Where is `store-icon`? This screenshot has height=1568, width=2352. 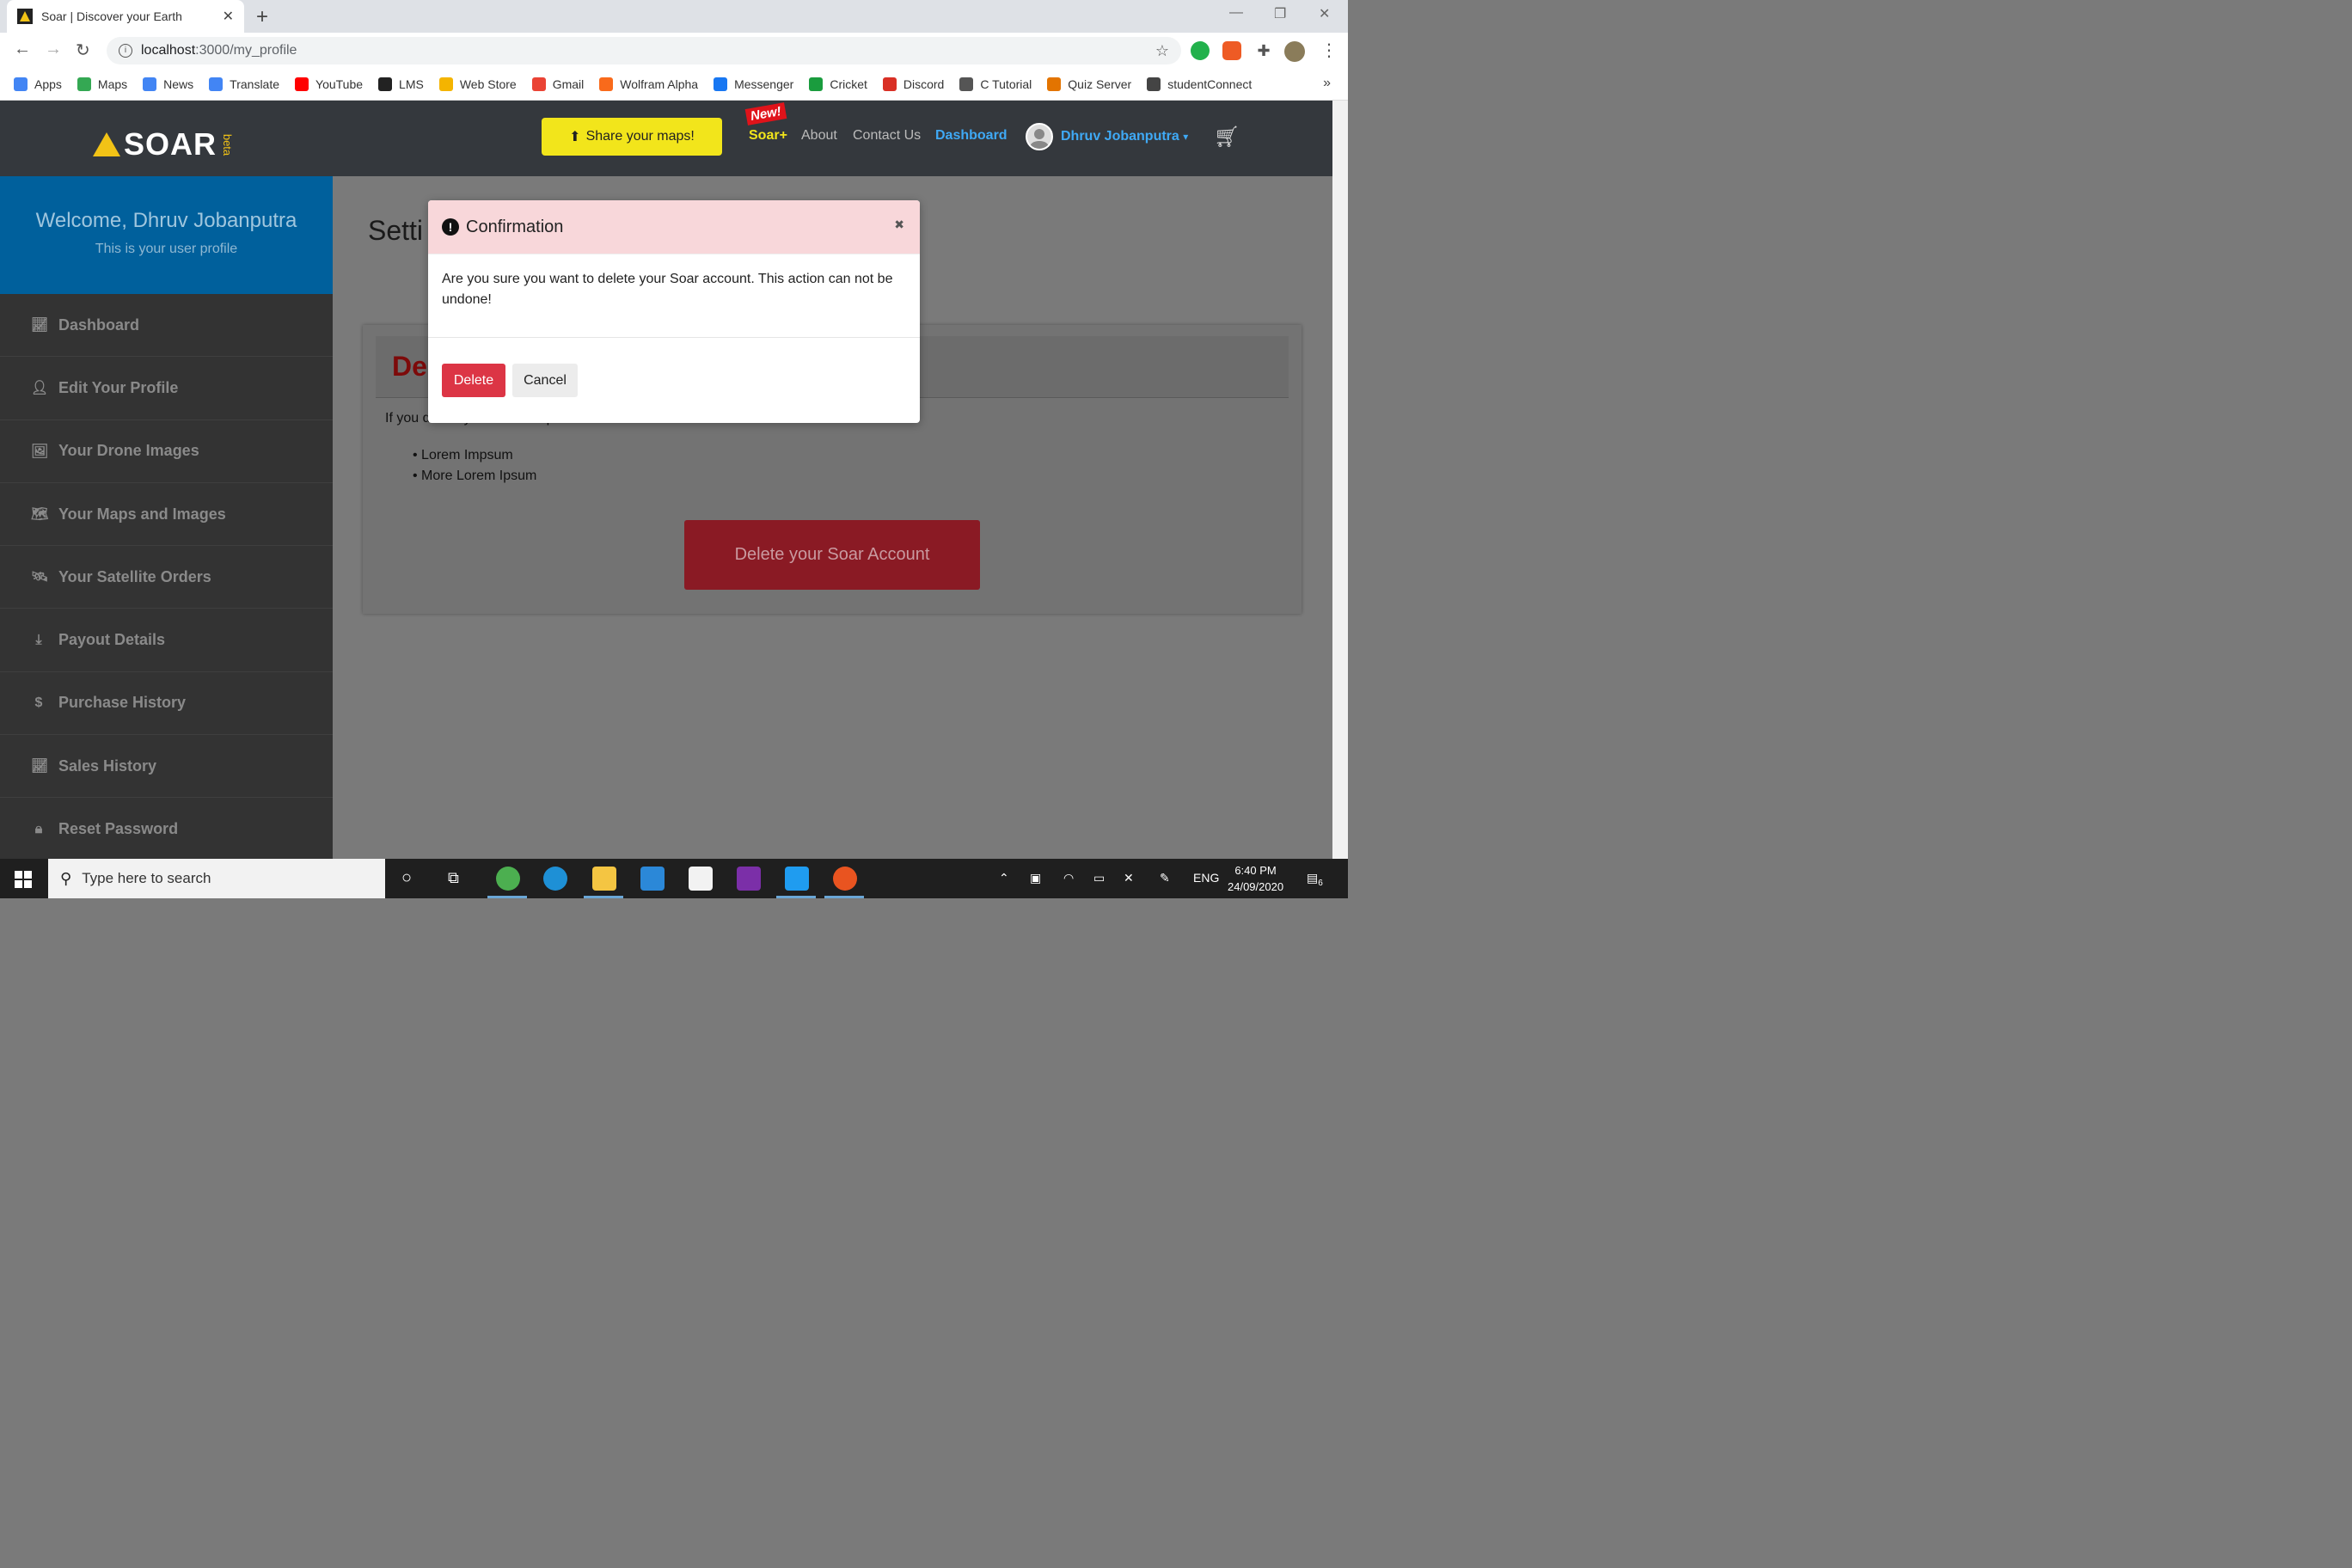 store-icon is located at coordinates (701, 879).